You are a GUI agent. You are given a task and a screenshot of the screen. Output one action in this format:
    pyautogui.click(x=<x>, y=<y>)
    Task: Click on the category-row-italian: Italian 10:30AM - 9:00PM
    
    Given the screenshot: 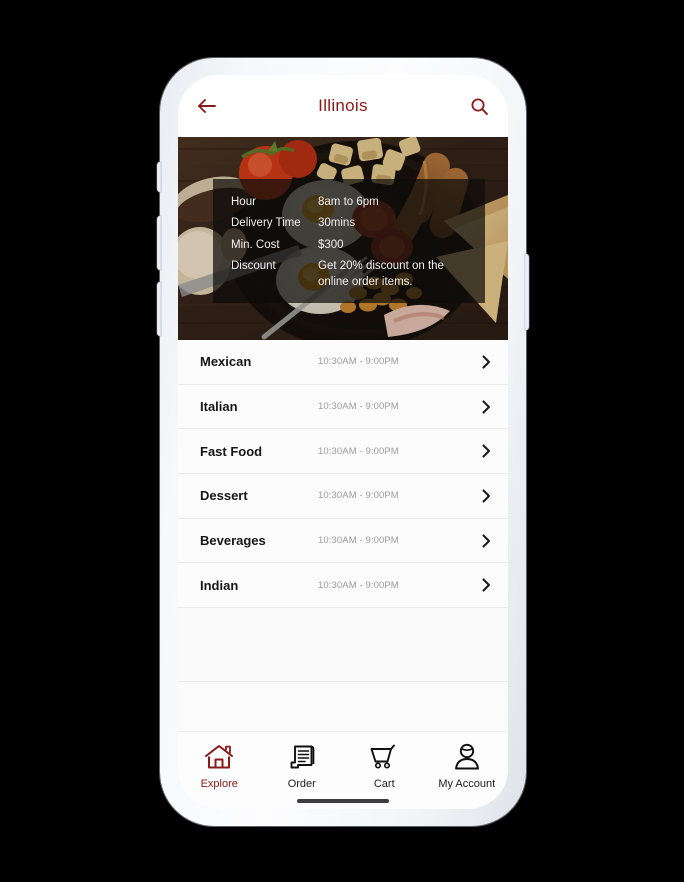 What is the action you would take?
    pyautogui.click(x=343, y=407)
    